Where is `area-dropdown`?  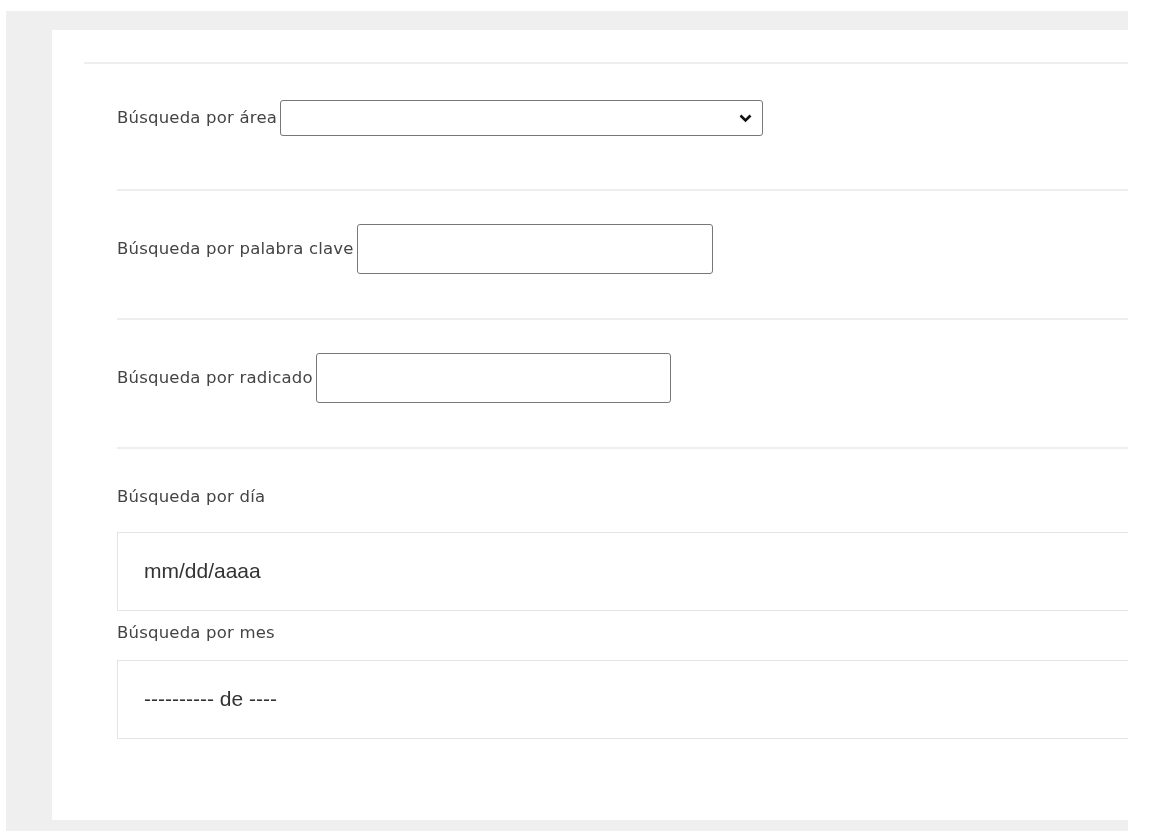 area-dropdown is located at coordinates (522, 118).